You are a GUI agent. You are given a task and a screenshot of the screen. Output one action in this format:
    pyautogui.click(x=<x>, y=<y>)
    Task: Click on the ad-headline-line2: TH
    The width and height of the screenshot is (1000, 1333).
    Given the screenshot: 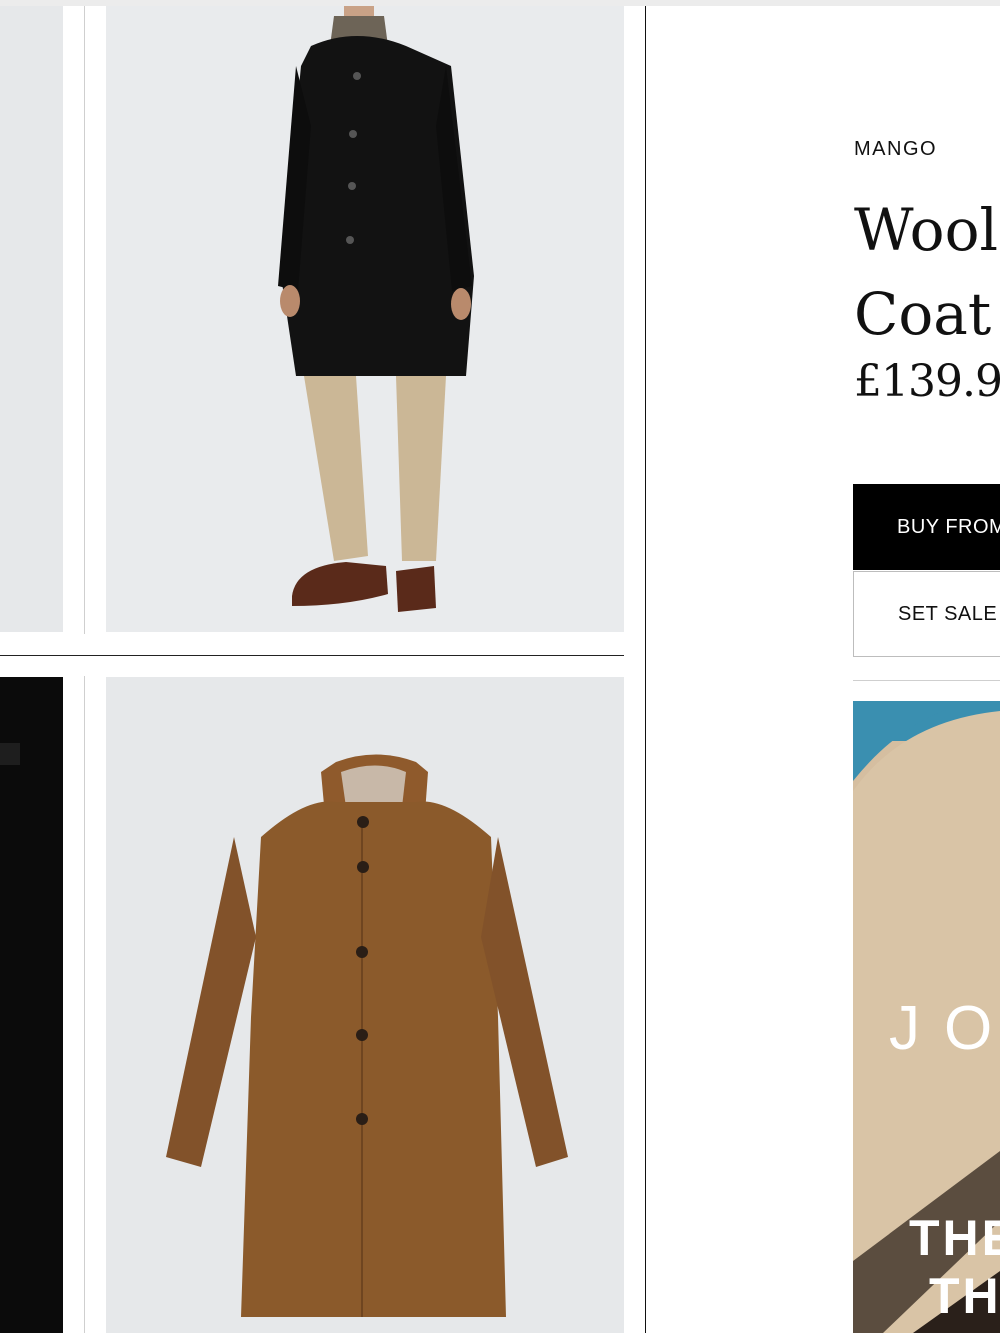 What is the action you would take?
    pyautogui.click(x=964, y=1296)
    